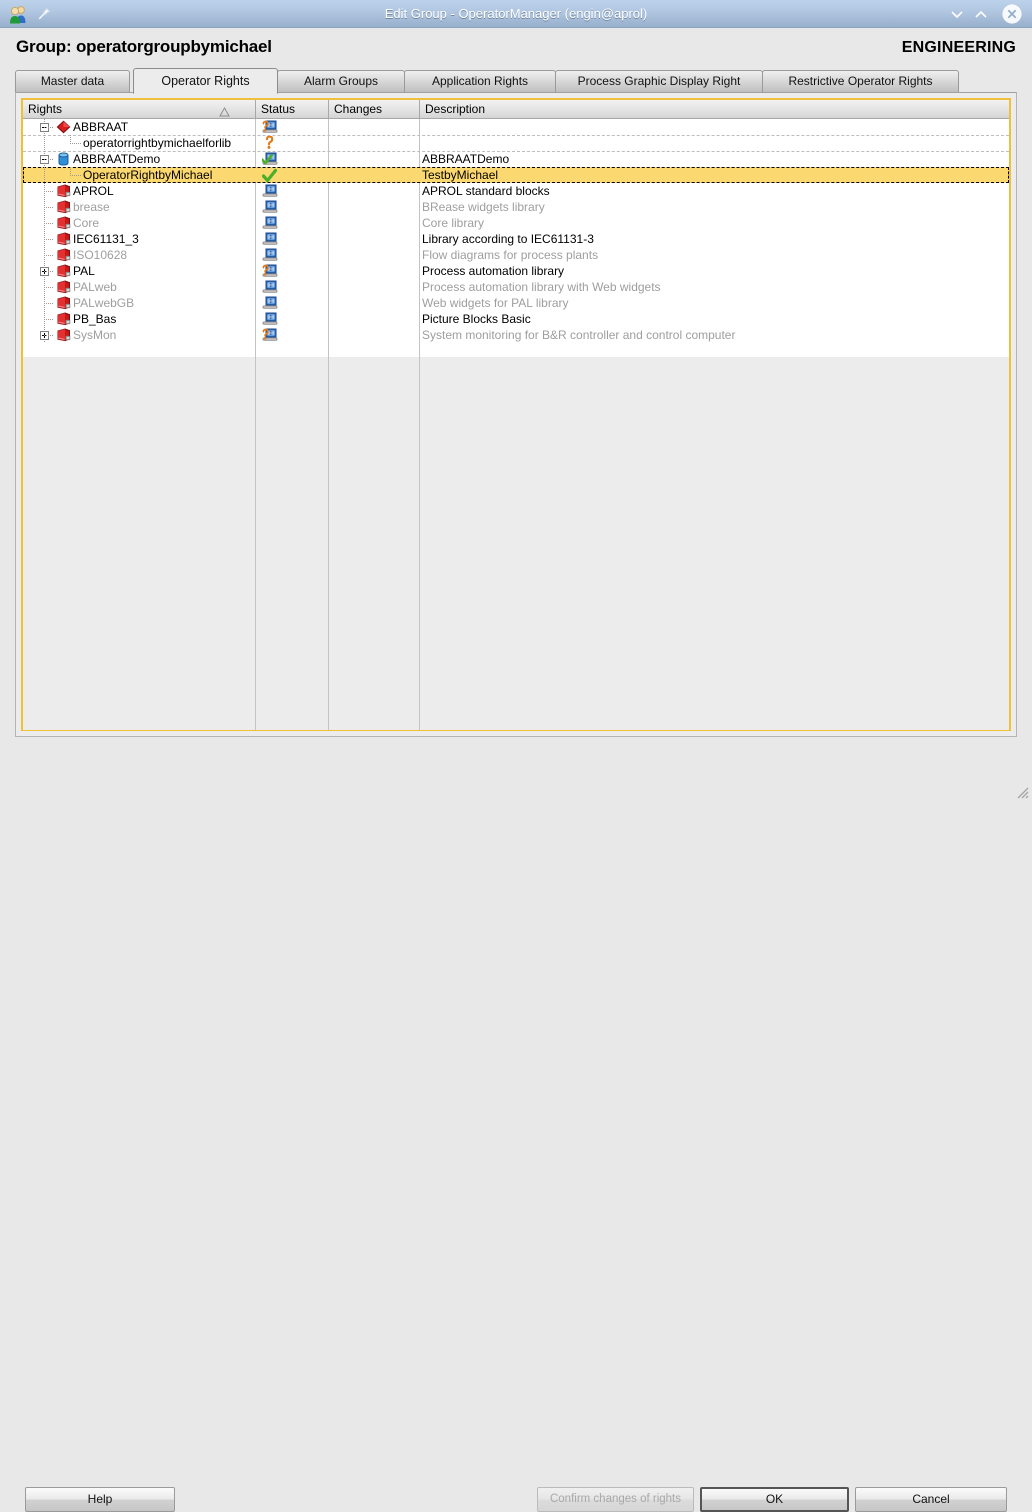 Image resolution: width=1032 pixels, height=1512 pixels. Describe the element at coordinates (148, 175) in the screenshot. I see `rights-item-label: OperatorRightbyMichael` at that location.